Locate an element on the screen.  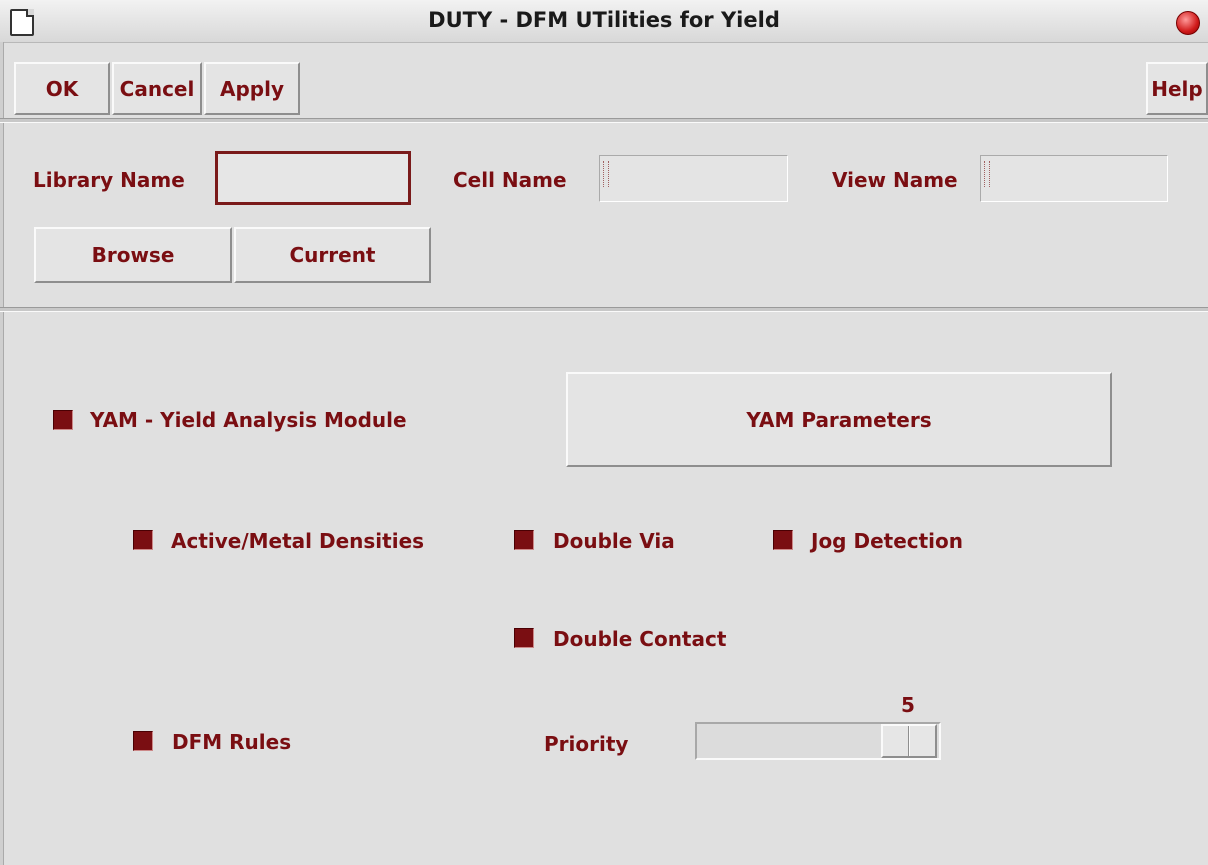
jog-detection-label: Jog Detection is located at coordinates (887, 541).